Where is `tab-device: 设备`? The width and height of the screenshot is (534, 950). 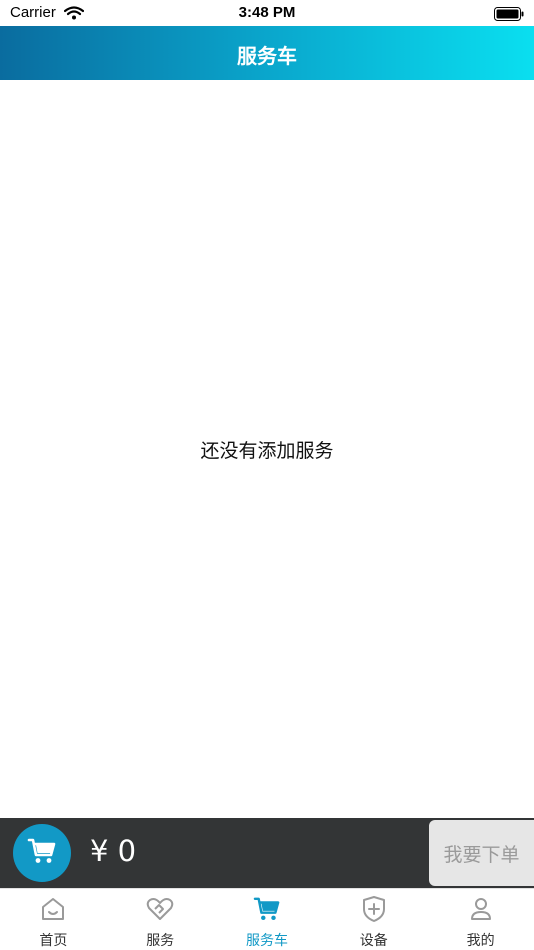
tab-device: 设备 is located at coordinates (373, 919).